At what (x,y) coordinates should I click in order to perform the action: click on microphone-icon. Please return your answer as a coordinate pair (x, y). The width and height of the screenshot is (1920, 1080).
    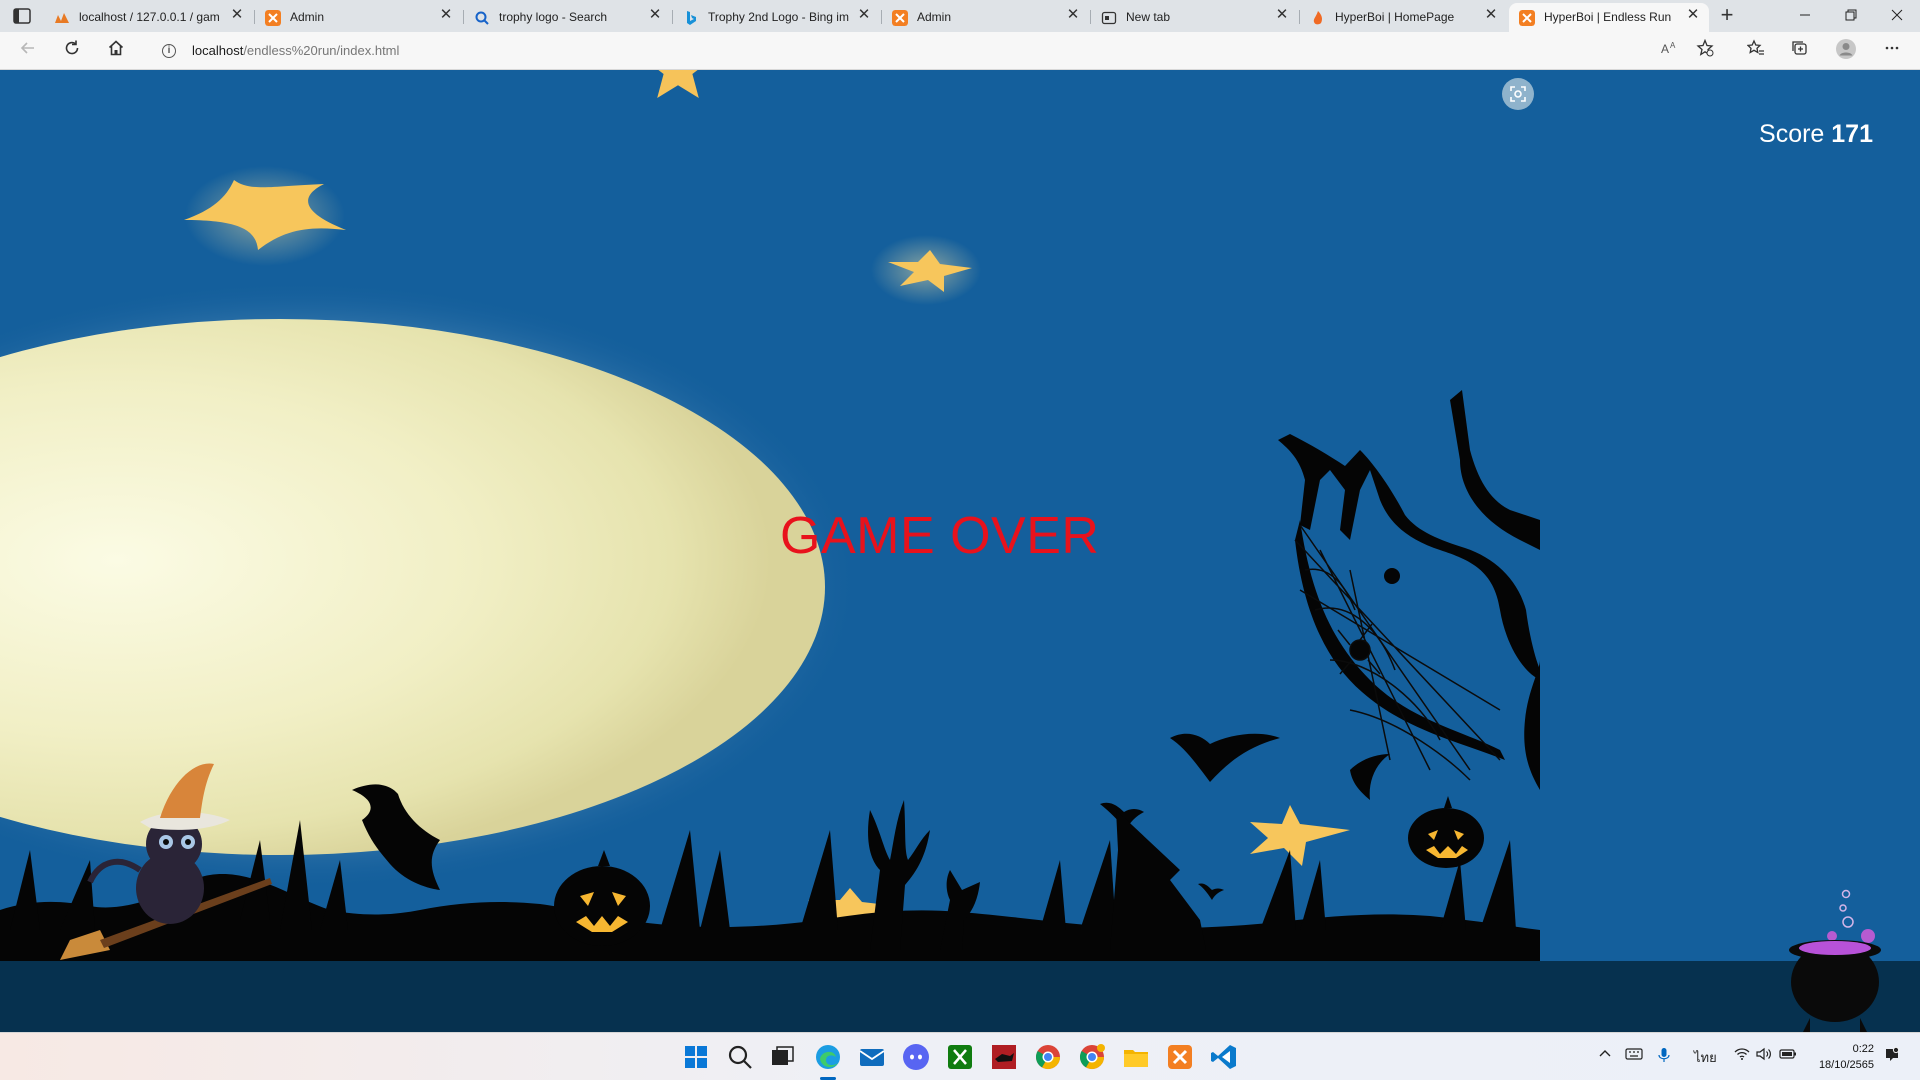
    Looking at the image, I should click on (1664, 1055).